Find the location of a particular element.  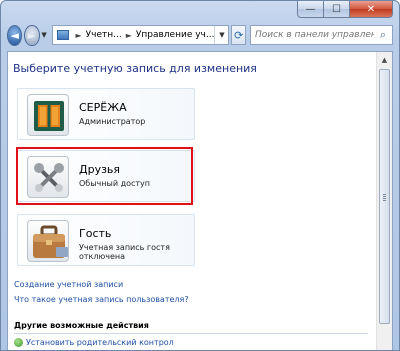

address-dropdown: ▼ is located at coordinates (221, 35).